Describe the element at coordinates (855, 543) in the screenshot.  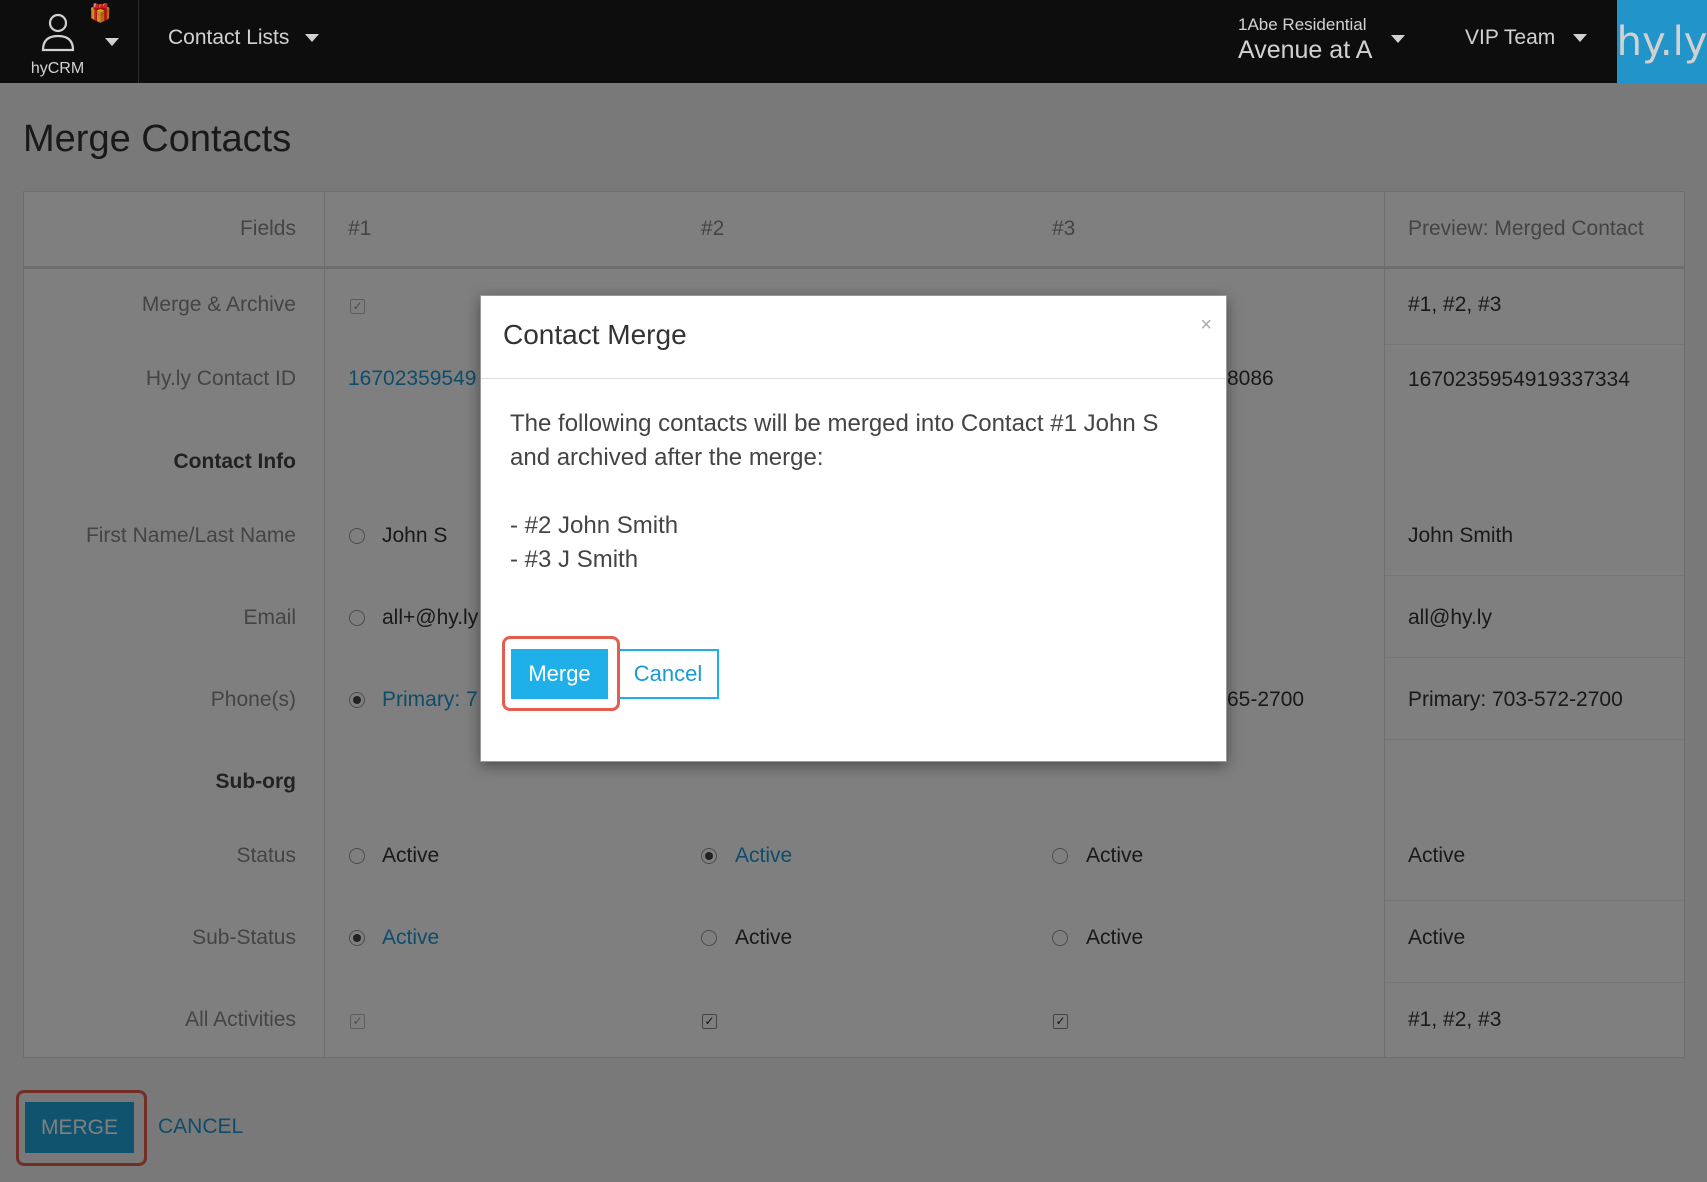
I see `merge-list: - #2 John Smith - #3 J Smith` at that location.